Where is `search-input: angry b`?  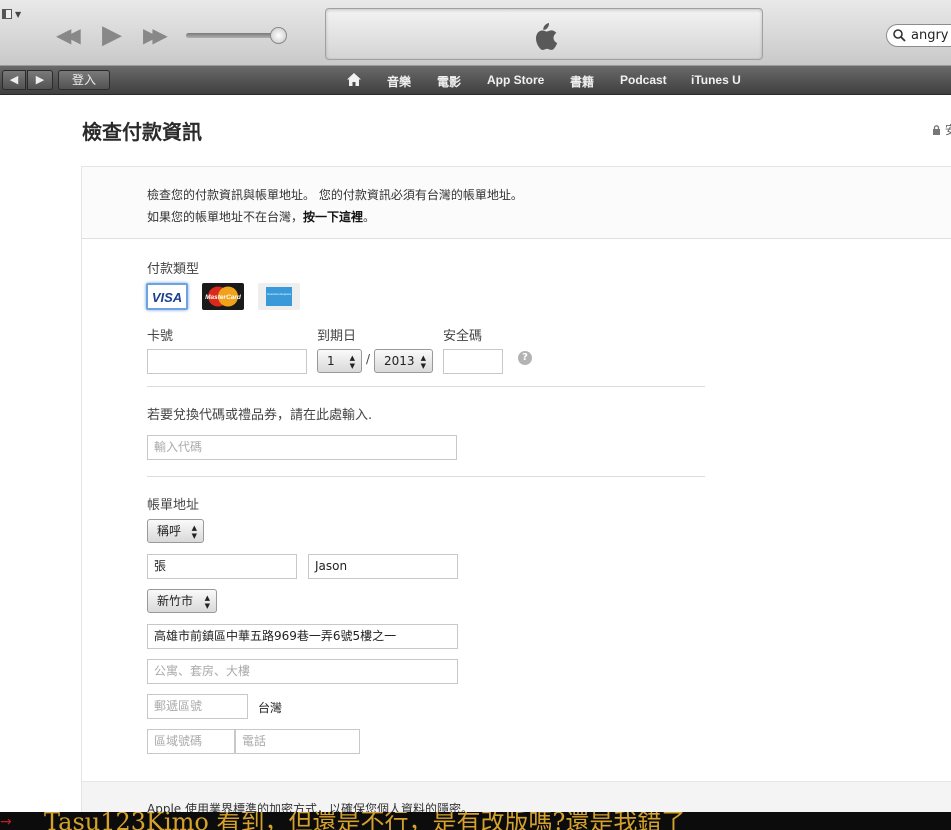 search-input: angry b is located at coordinates (918, 35).